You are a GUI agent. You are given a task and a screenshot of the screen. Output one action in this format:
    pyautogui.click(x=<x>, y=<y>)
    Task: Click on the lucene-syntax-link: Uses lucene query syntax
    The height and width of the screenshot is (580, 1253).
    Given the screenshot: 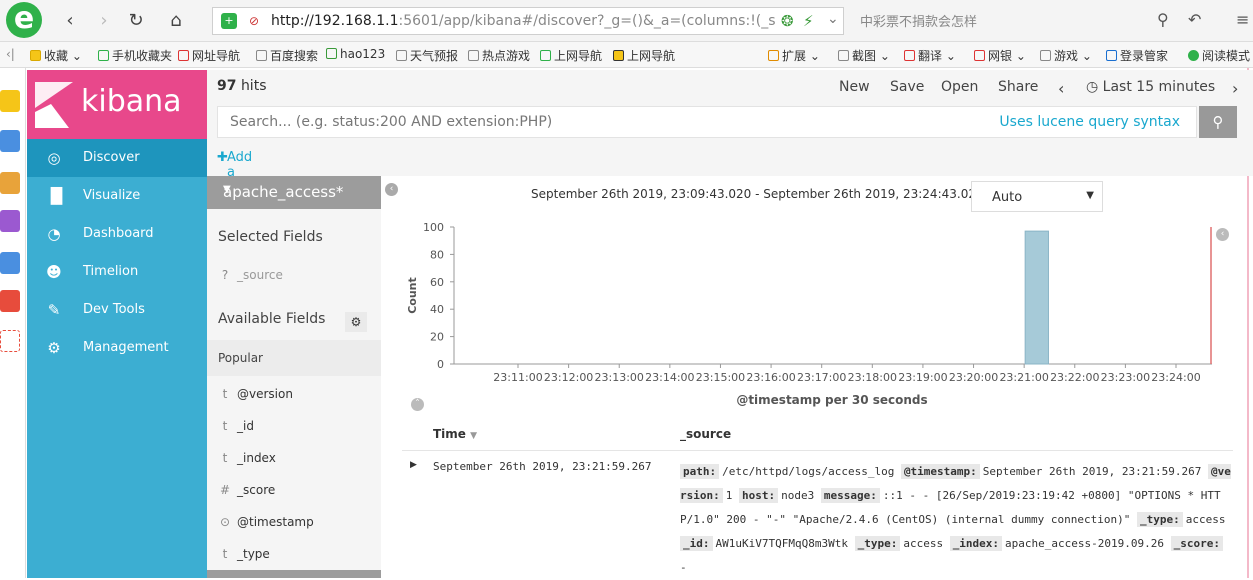 What is the action you would take?
    pyautogui.click(x=1089, y=122)
    